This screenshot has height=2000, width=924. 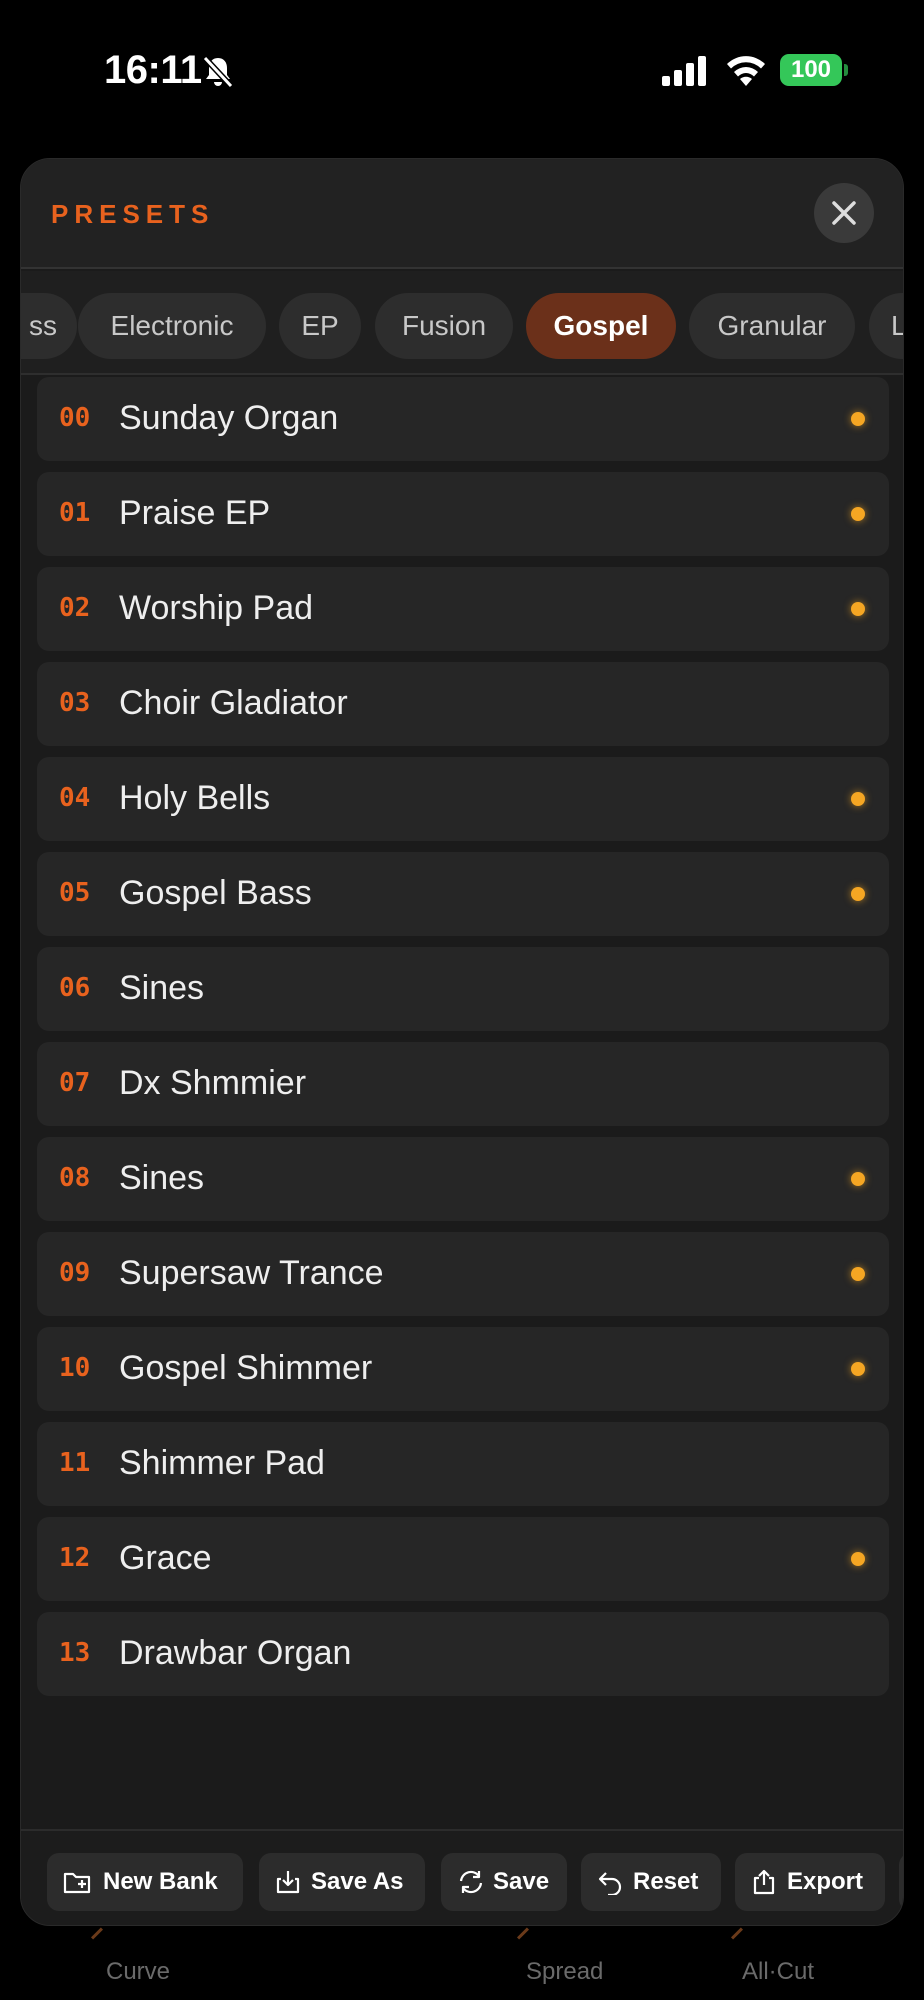 I want to click on battery-level: 100, so click(x=811, y=69).